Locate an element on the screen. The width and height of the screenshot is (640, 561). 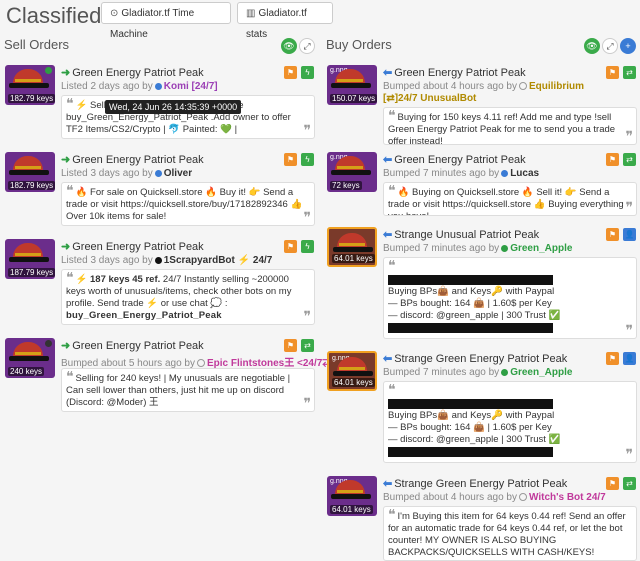
page-title: Classifieds is located at coordinates (59, 15).